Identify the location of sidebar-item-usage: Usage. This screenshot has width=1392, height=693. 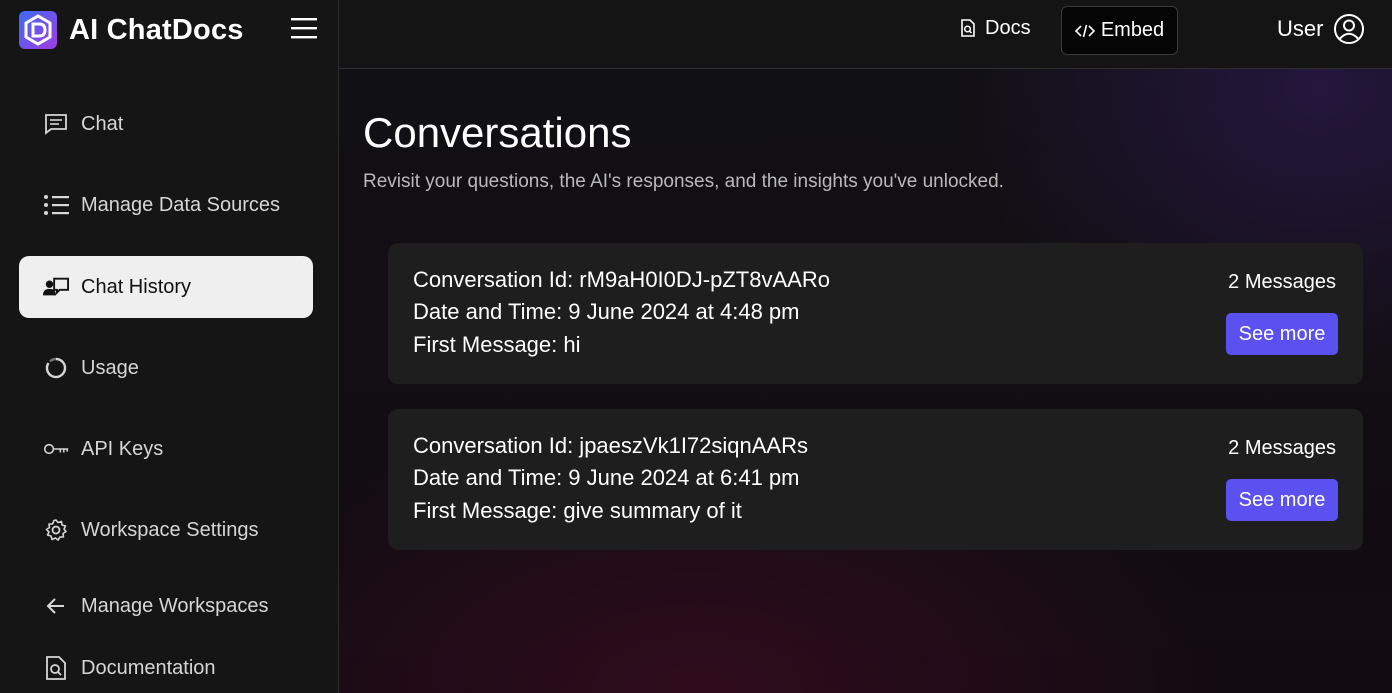
(166, 368).